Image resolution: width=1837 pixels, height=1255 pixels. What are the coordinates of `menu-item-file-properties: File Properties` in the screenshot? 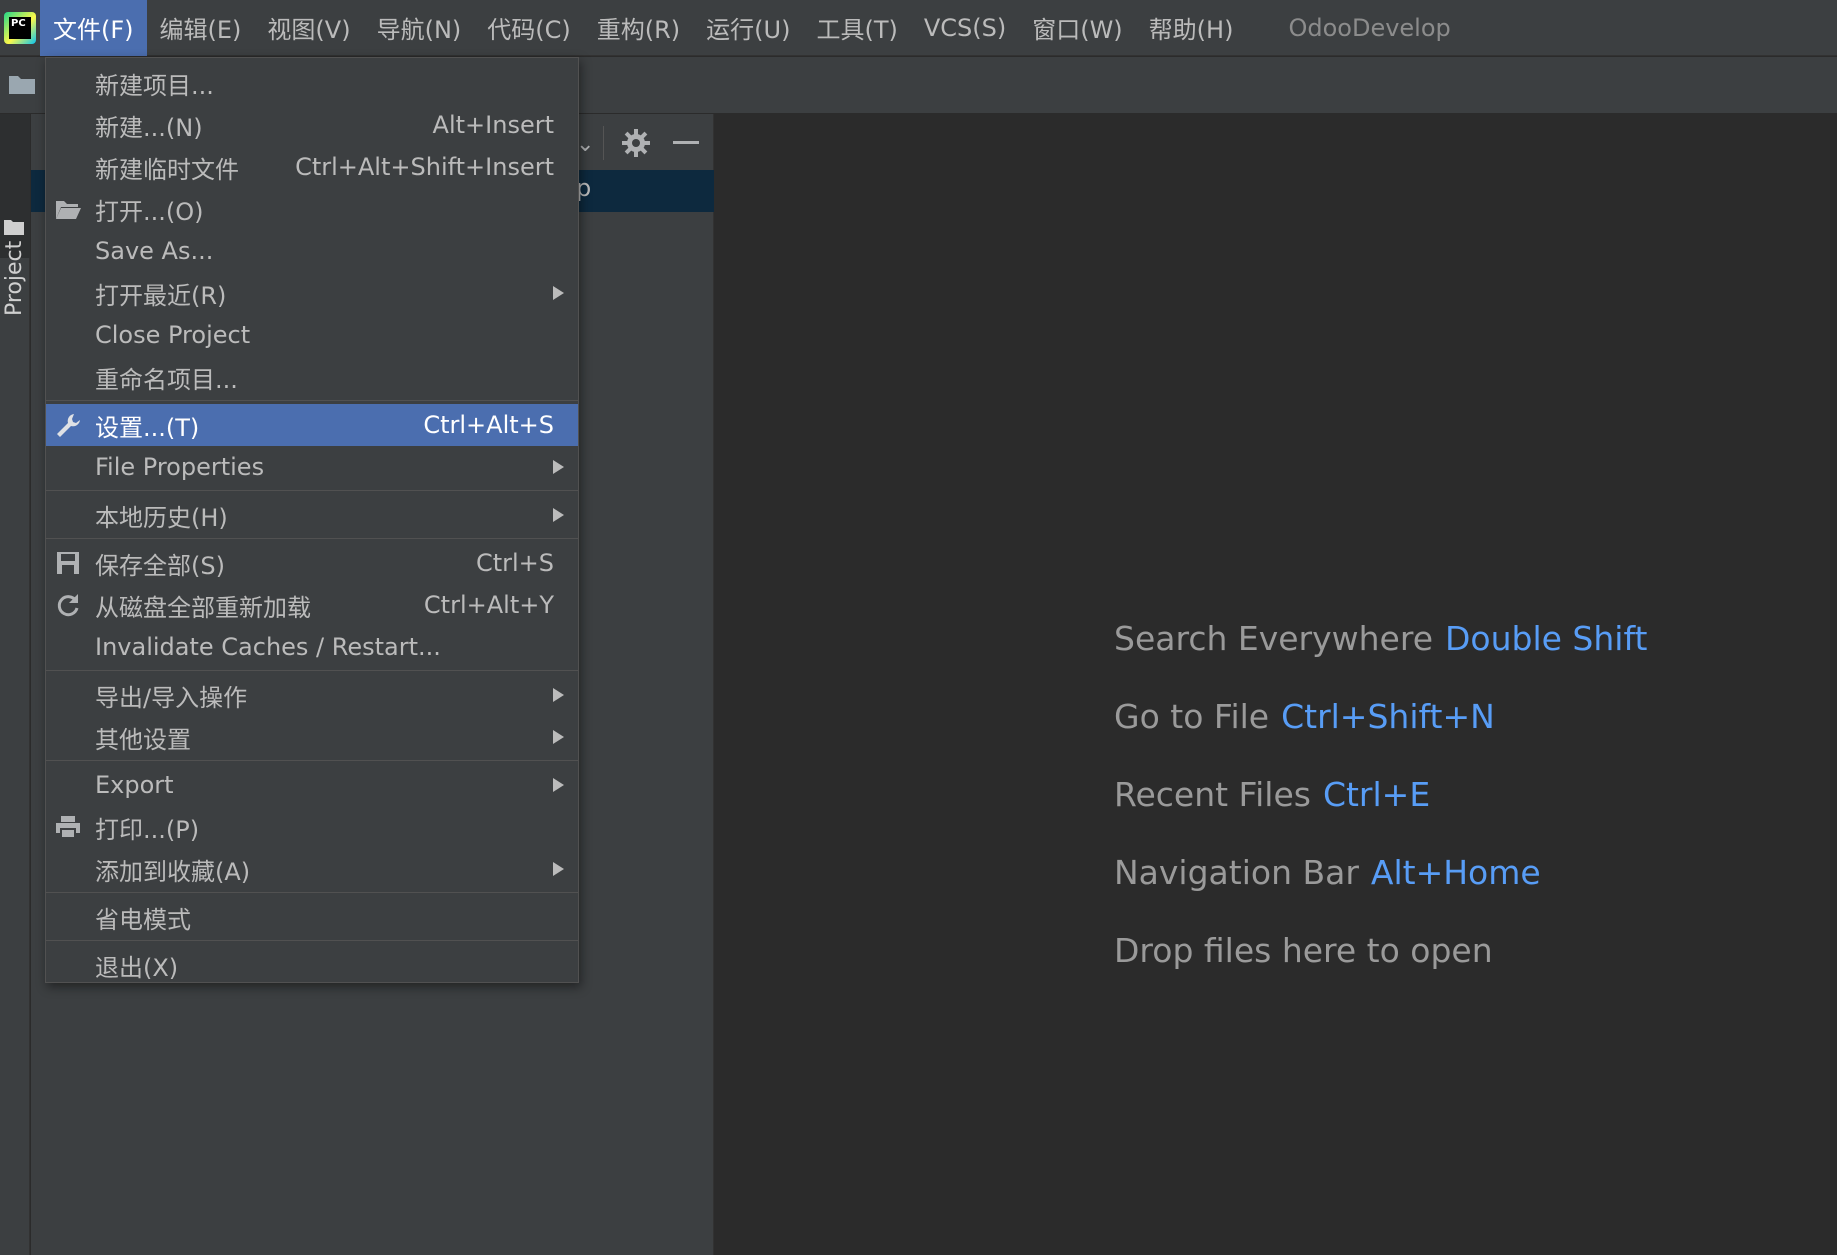 It's located at (312, 467).